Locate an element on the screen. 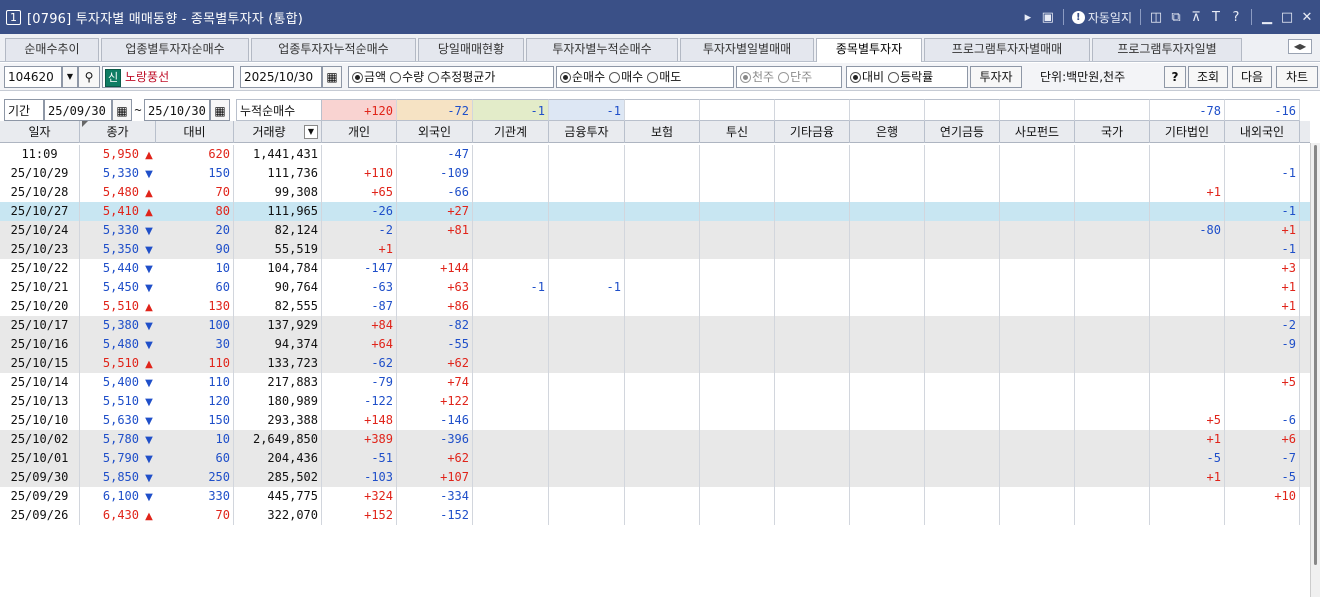 The height and width of the screenshot is (597, 1320). tab-sector-investor-cumulative: 업종투자자누적순매수 is located at coordinates (333, 49).